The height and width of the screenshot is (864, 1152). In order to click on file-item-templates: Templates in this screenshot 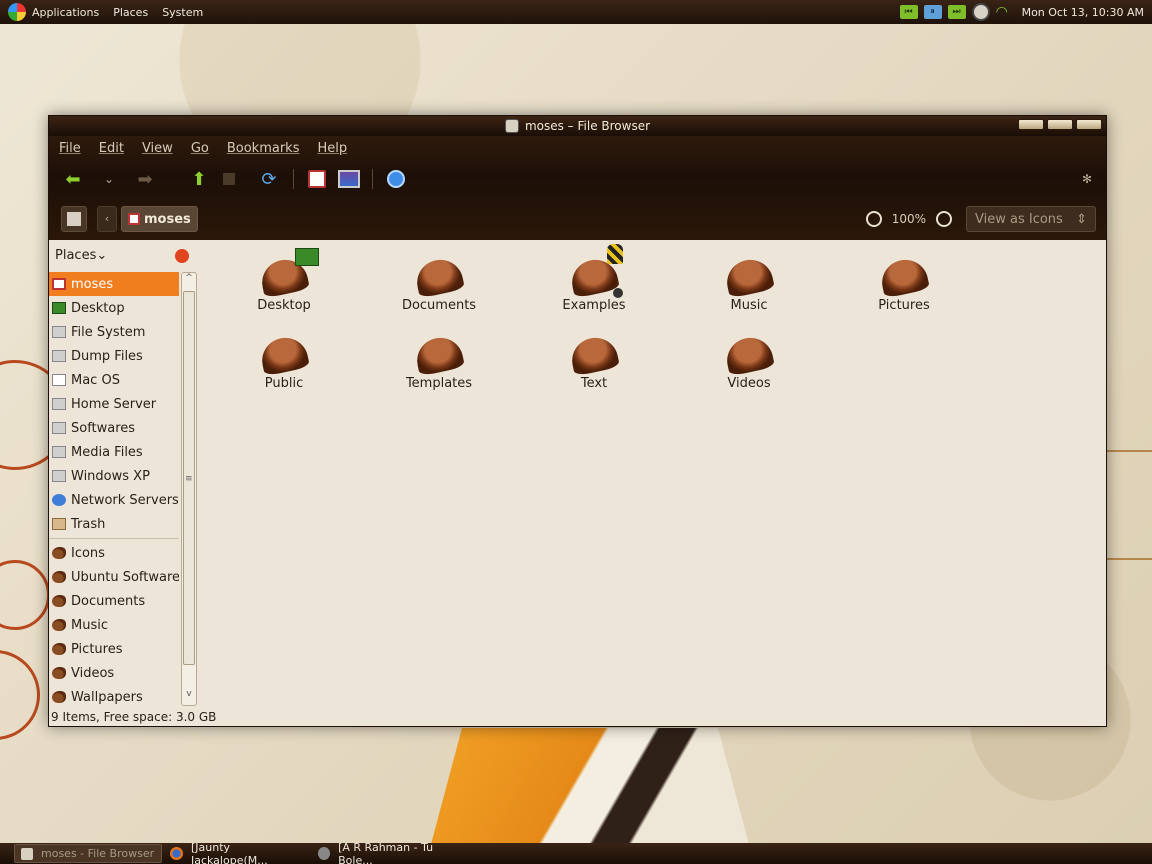, I will do `click(439, 354)`.